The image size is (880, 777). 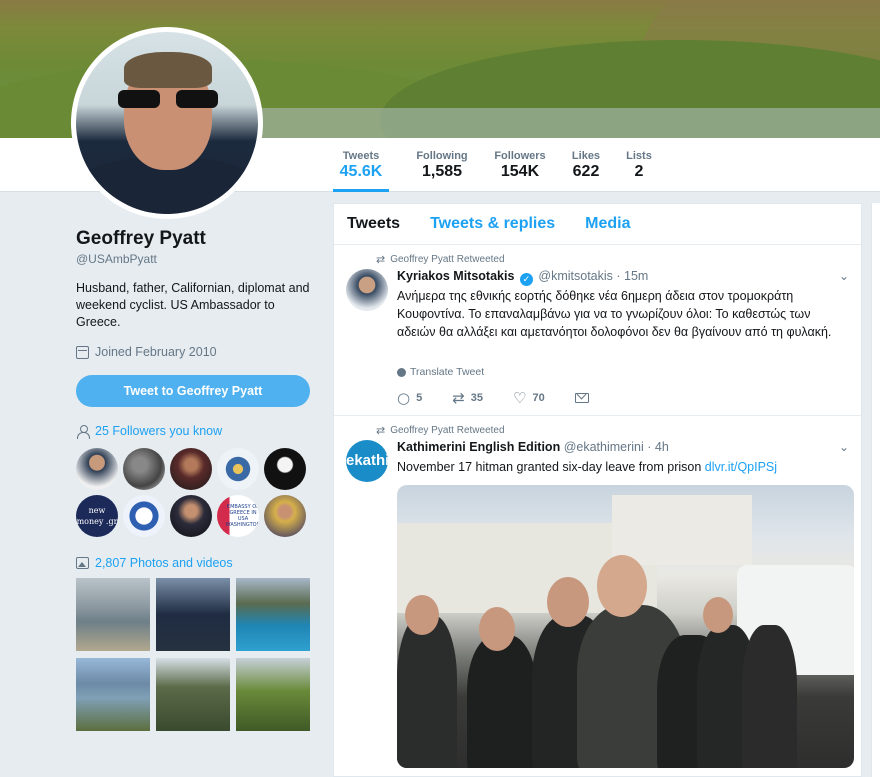 What do you see at coordinates (455, 276) in the screenshot?
I see `tweet-author-name: Kyriakos Mitsotakis` at bounding box center [455, 276].